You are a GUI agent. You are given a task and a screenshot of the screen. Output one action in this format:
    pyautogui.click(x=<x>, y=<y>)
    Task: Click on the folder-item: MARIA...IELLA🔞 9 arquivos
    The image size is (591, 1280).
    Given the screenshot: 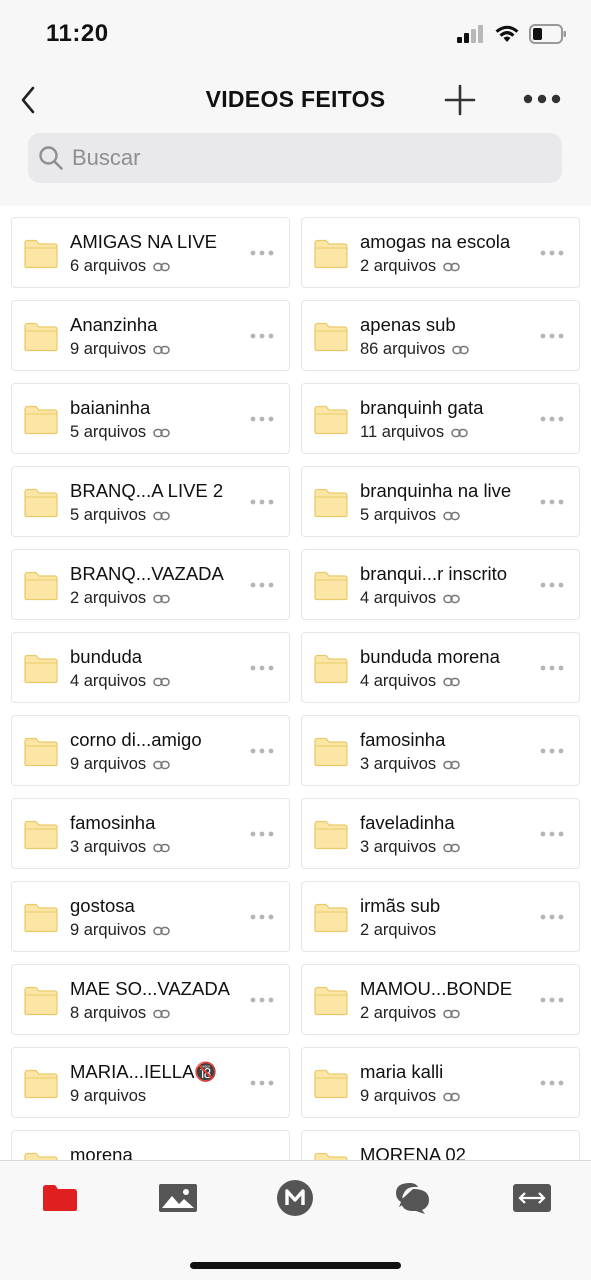 What is the action you would take?
    pyautogui.click(x=150, y=1082)
    